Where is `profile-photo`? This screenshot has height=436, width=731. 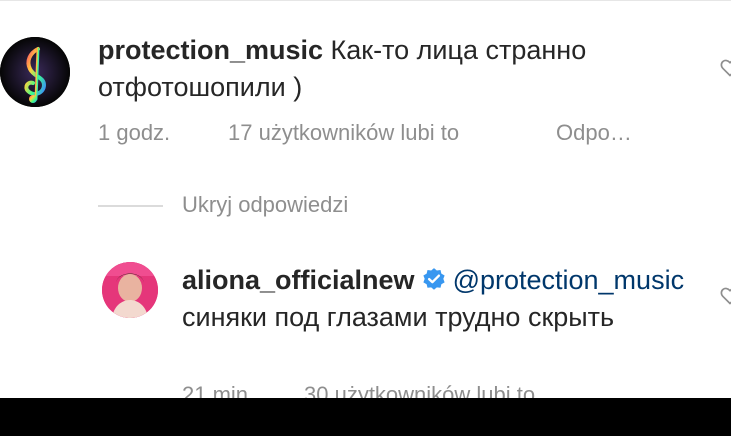
profile-photo is located at coordinates (130, 290).